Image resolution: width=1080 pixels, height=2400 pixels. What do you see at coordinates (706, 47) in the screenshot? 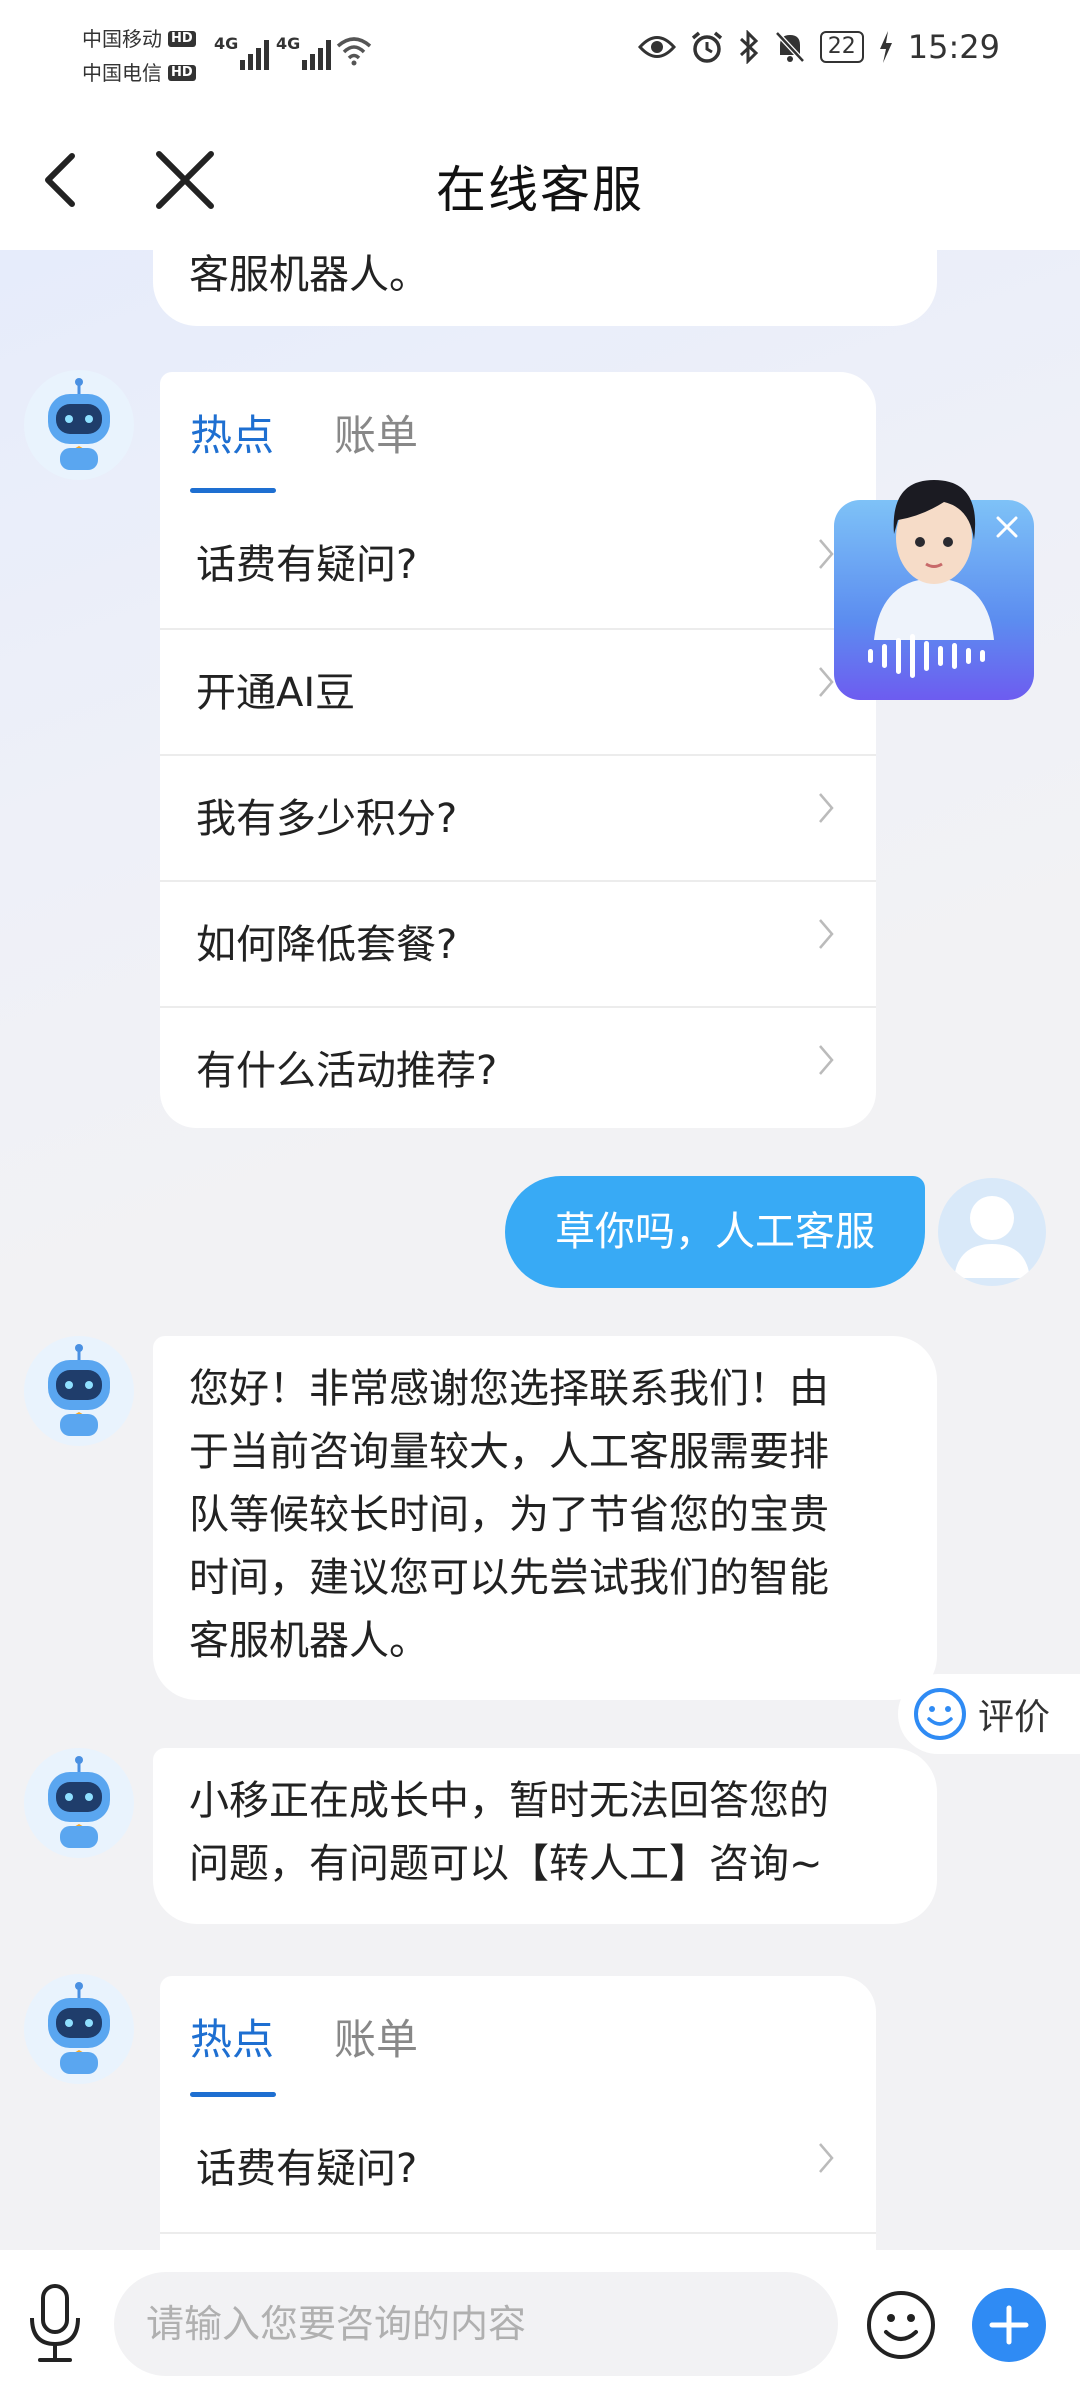
I see `alarm-icon` at bounding box center [706, 47].